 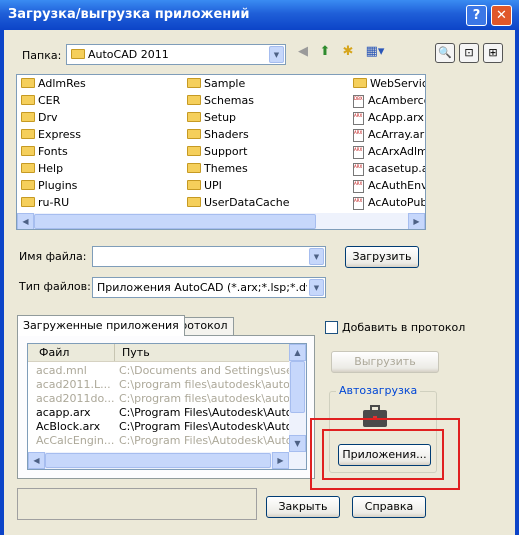 I want to click on window-title: Загрузка/выгрузка приложений, so click(x=129, y=14).